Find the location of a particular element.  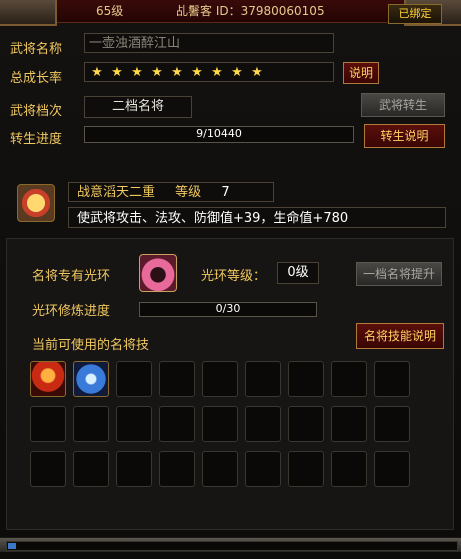

scrollbar is located at coordinates (230, 544).